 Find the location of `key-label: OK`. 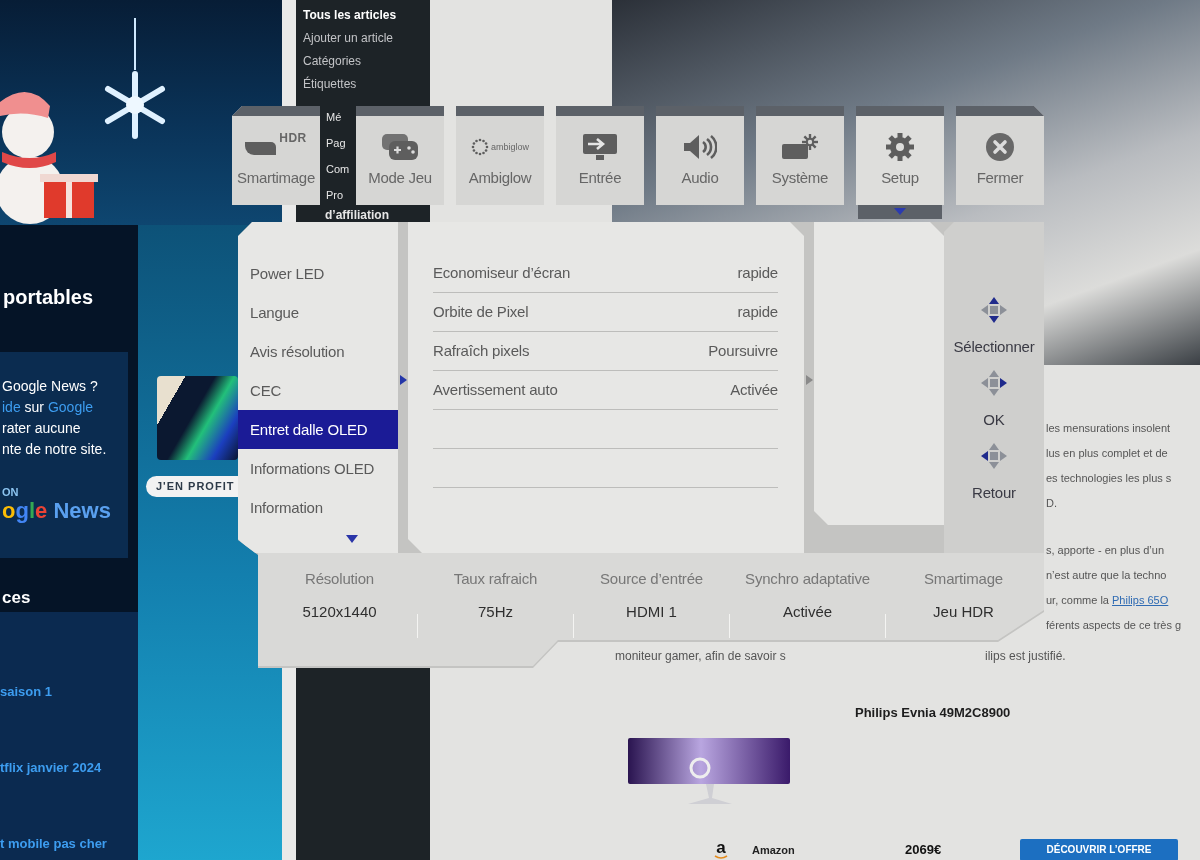

key-label: OK is located at coordinates (994, 420).